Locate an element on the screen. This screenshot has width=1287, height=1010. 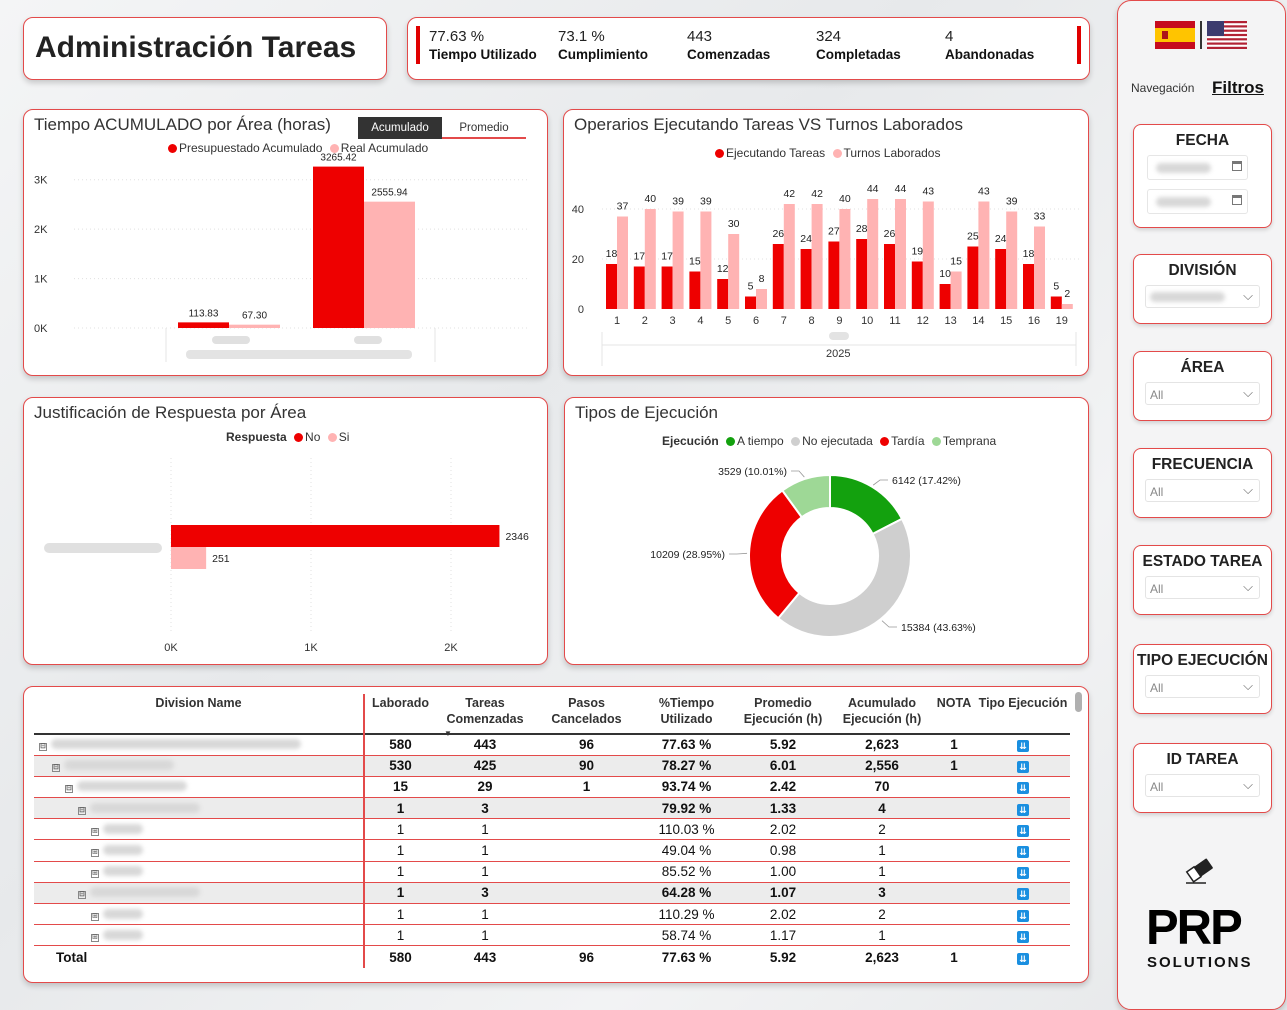
filter-division: DIVISIÓN ⌵ is located at coordinates (1202, 289).